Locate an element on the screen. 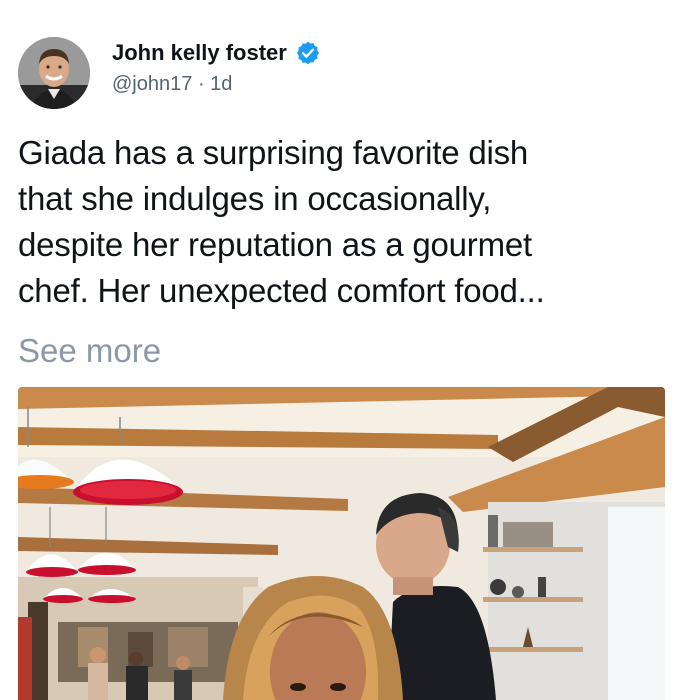 Image resolution: width=700 pixels, height=700 pixels. author-name-row: John kelly foster is located at coordinates (216, 53).